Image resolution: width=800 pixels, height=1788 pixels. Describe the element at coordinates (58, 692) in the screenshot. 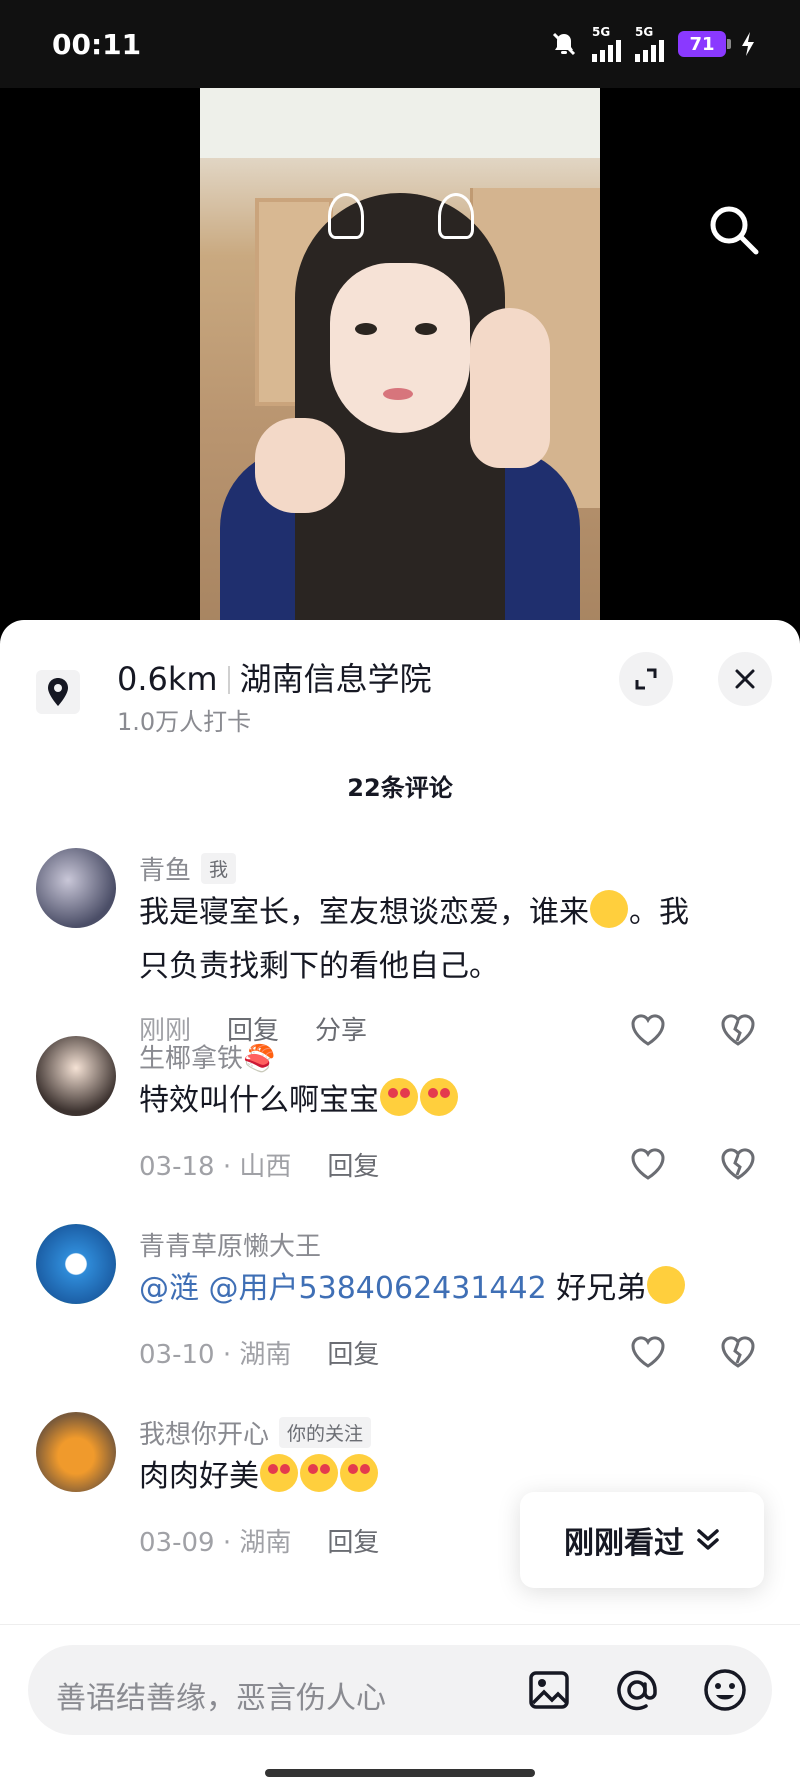

I see `location-pin-icon` at that location.